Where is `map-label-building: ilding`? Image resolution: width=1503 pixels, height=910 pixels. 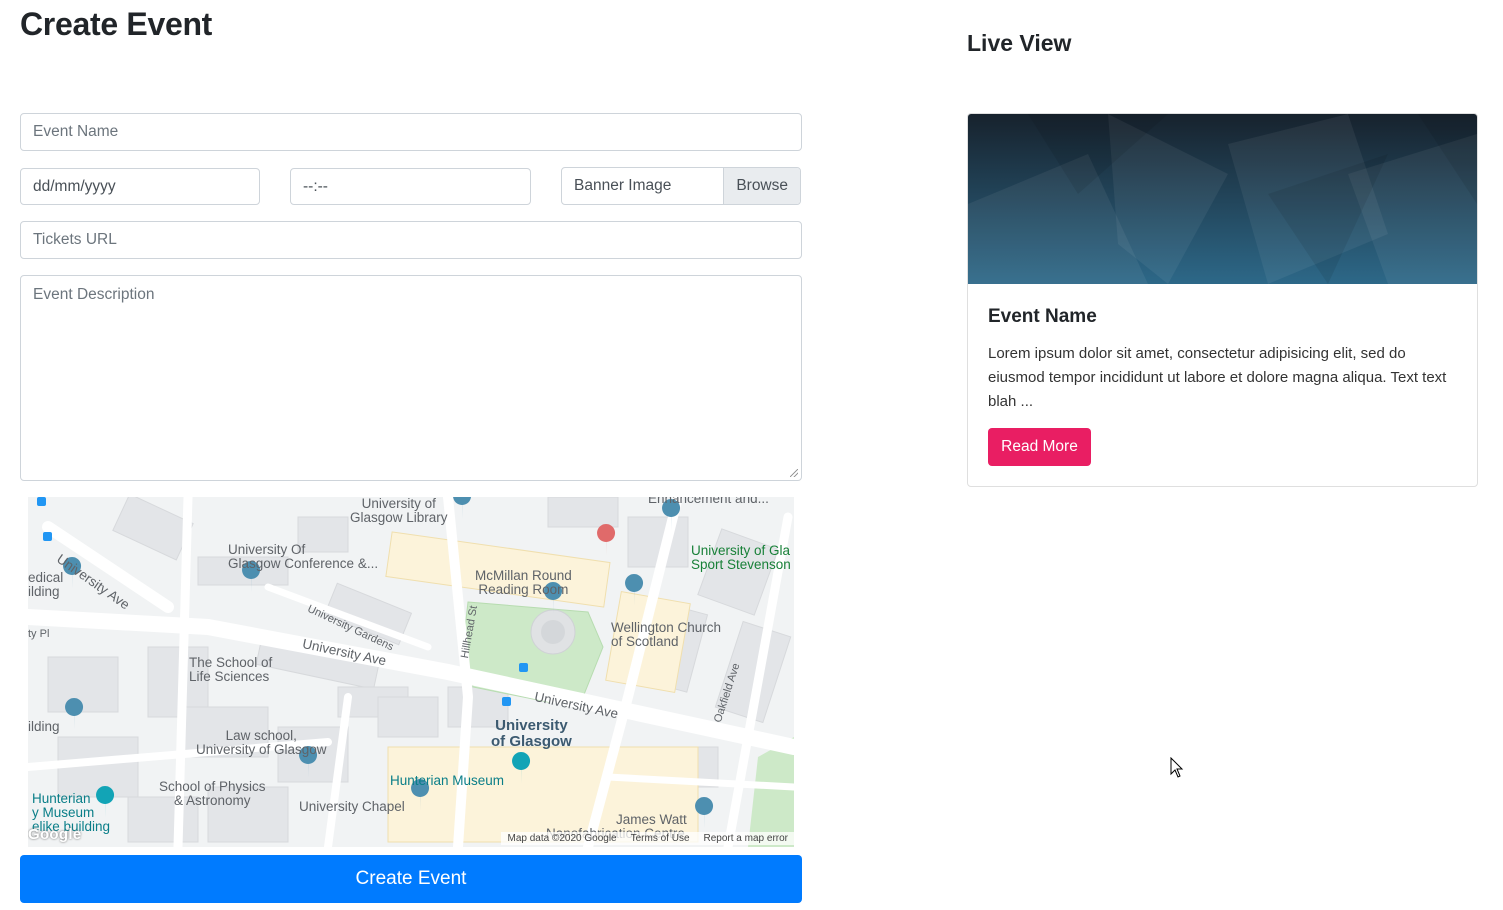 map-label-building: ilding is located at coordinates (44, 726).